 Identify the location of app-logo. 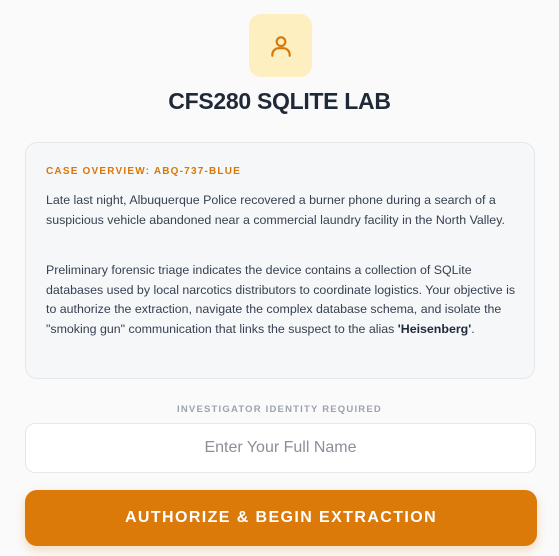
(280, 45).